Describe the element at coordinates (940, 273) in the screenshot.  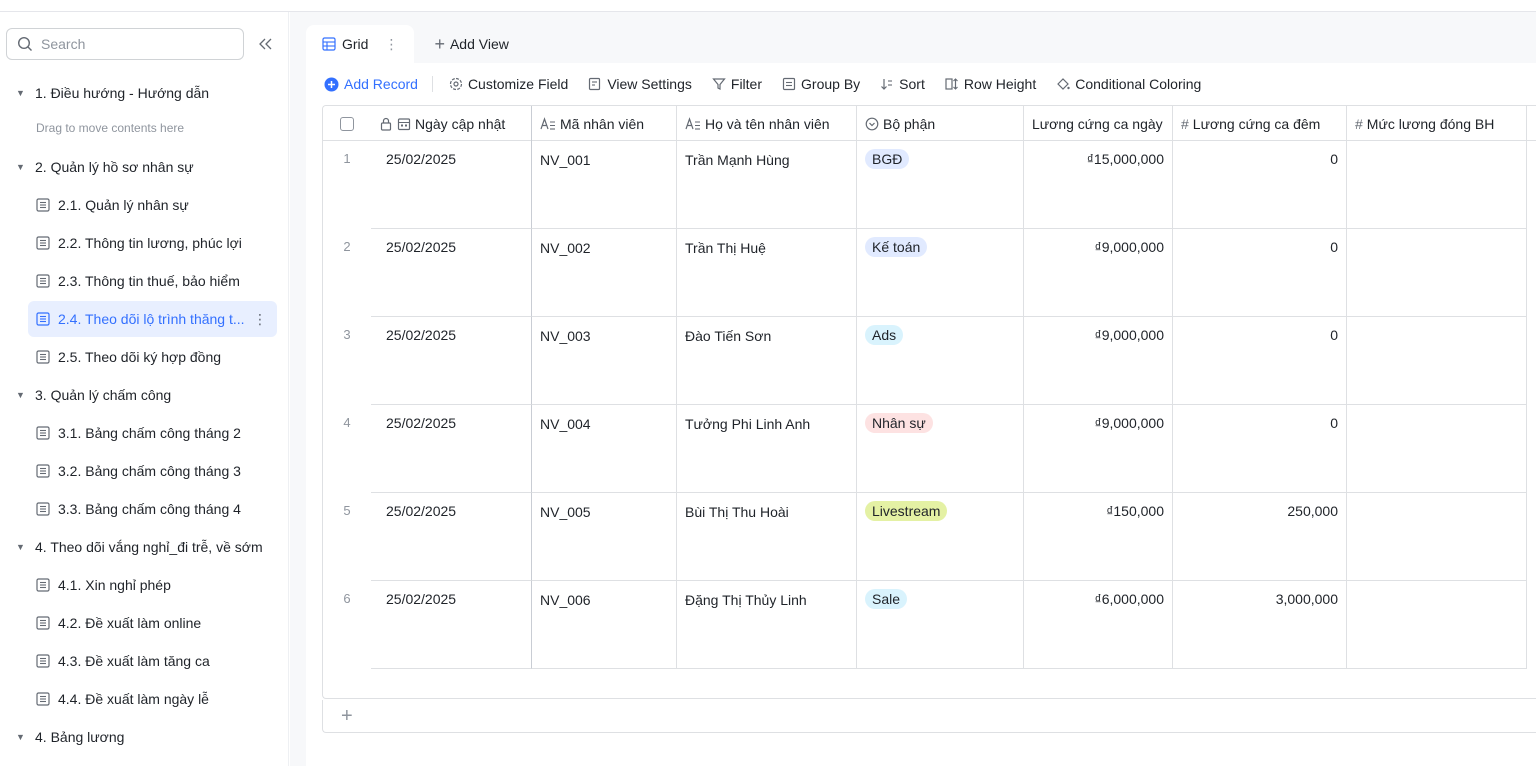
I see `cell-department: Kế toán` at that location.